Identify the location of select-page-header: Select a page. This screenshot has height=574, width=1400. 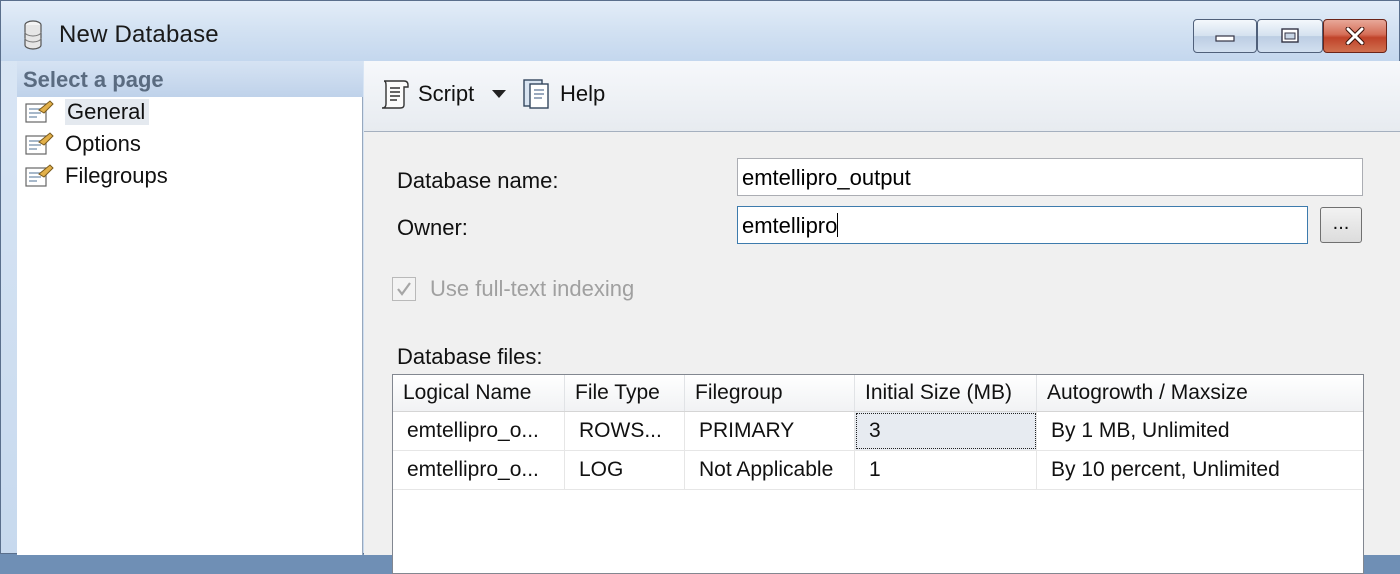
(190, 79).